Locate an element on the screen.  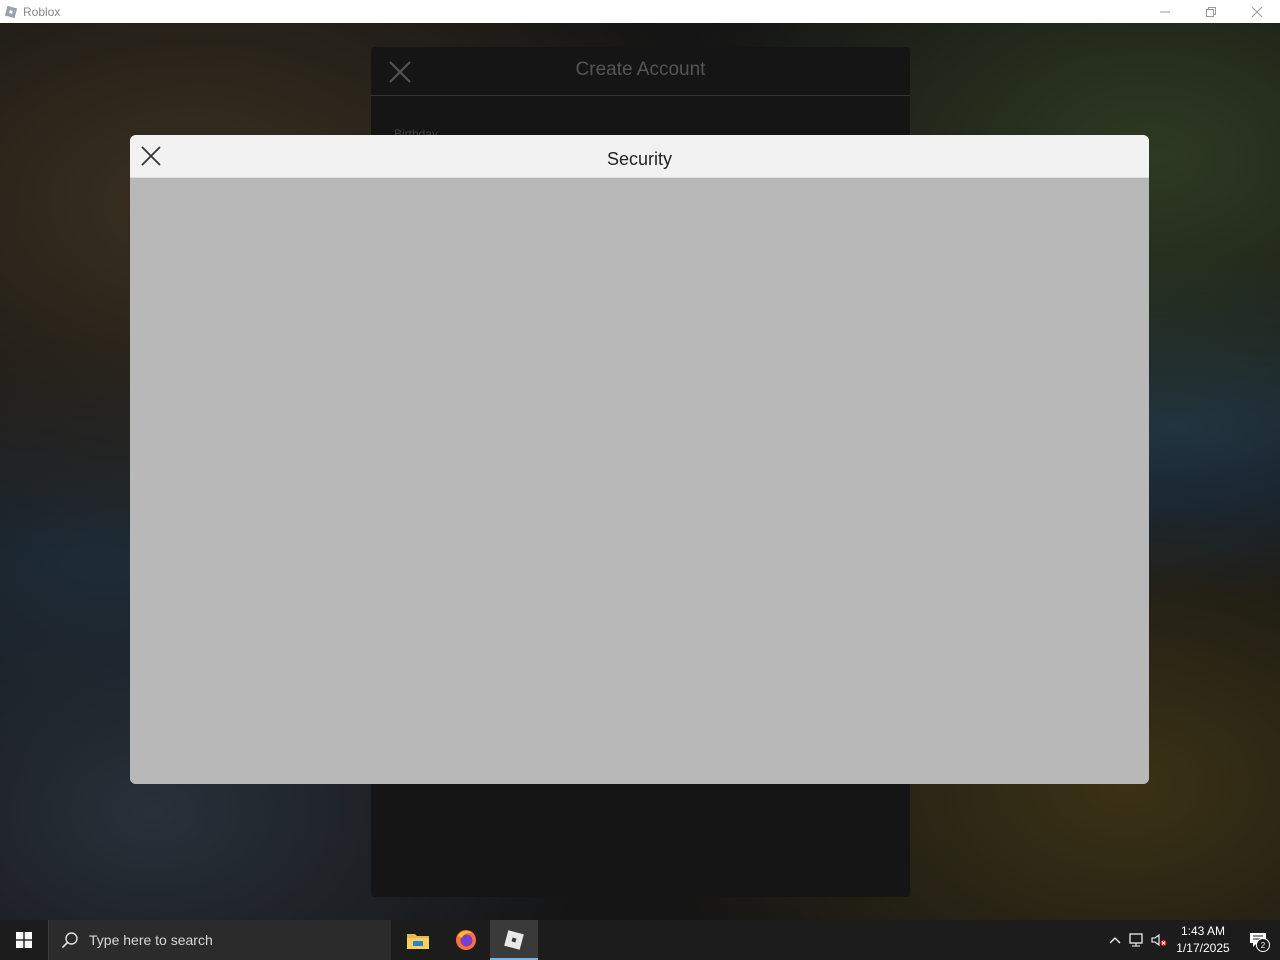
taskbar: Type here to search 1:43 AM 1/17/2025 2 is located at coordinates (640, 940).